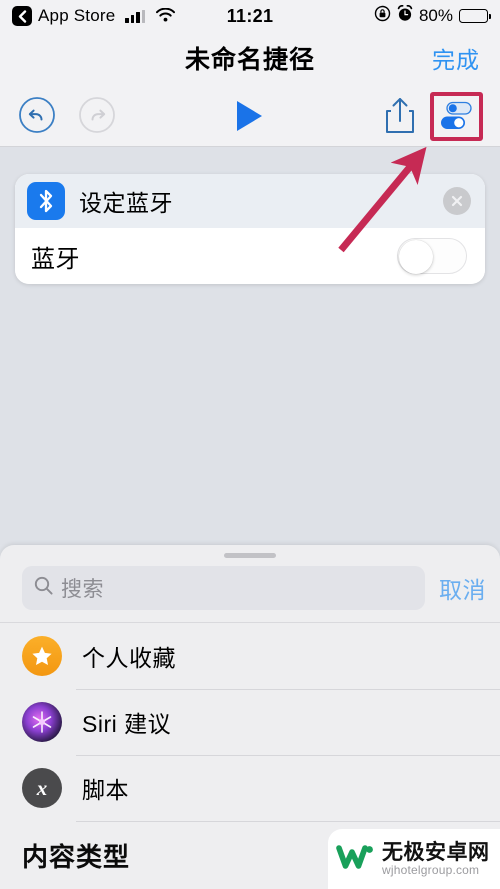 This screenshot has height=889, width=500. What do you see at coordinates (42, 722) in the screenshot?
I see `siri-orb-icon` at bounding box center [42, 722].